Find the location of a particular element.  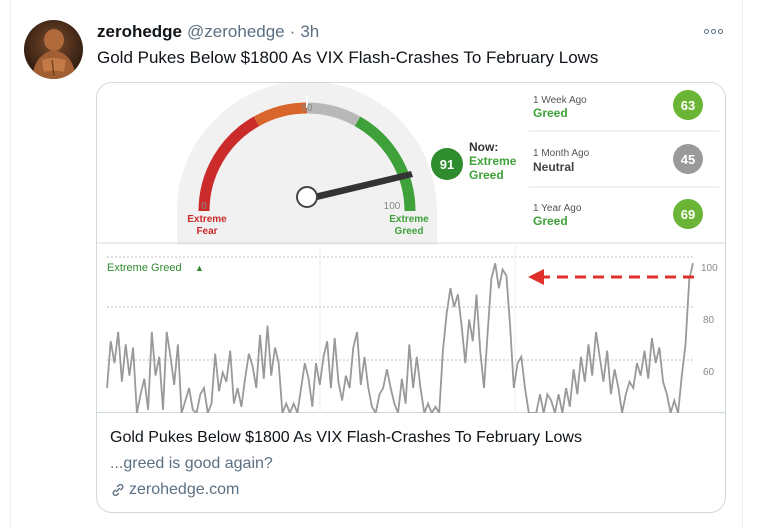

timeline-border-right is located at coordinates (742, 264).